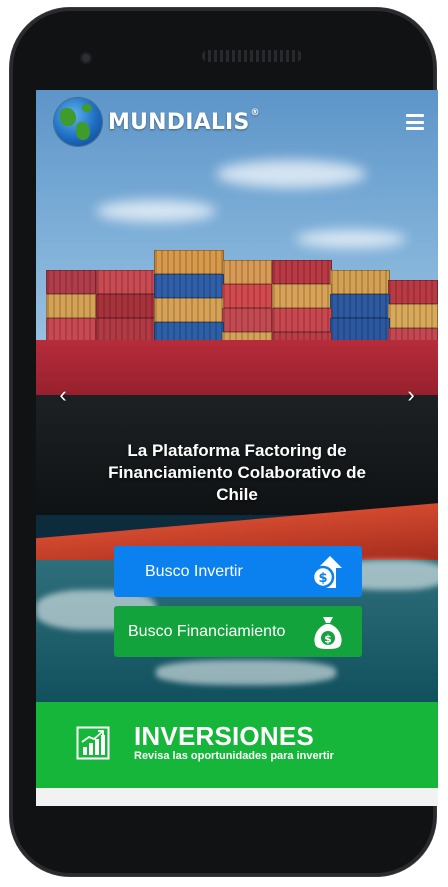 Image resolution: width=448 pixels, height=887 pixels. I want to click on banner-title: INVERSIONES, so click(224, 736).